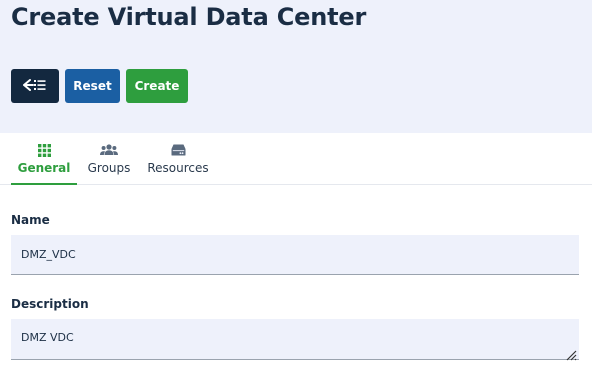 The width and height of the screenshot is (592, 373). I want to click on reset-button: Reset, so click(92, 86).